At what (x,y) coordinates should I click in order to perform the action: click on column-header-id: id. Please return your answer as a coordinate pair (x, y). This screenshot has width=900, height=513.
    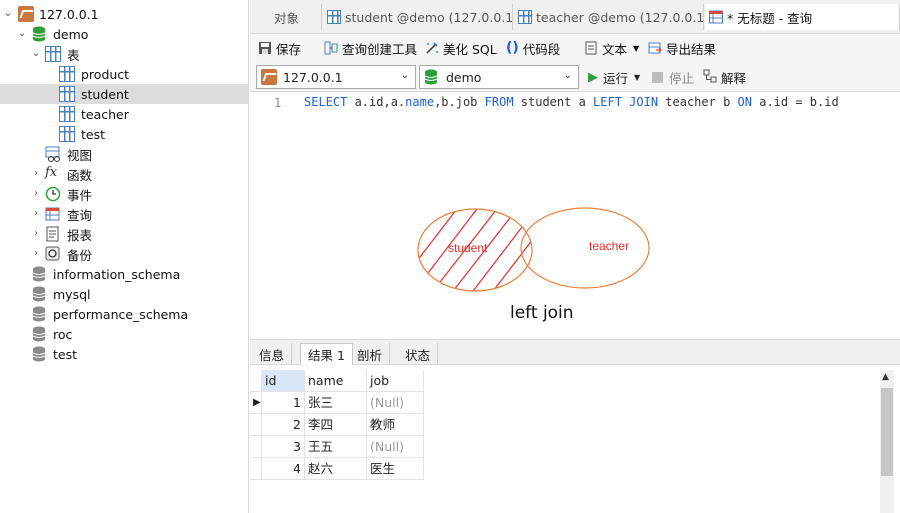
    Looking at the image, I should click on (283, 381).